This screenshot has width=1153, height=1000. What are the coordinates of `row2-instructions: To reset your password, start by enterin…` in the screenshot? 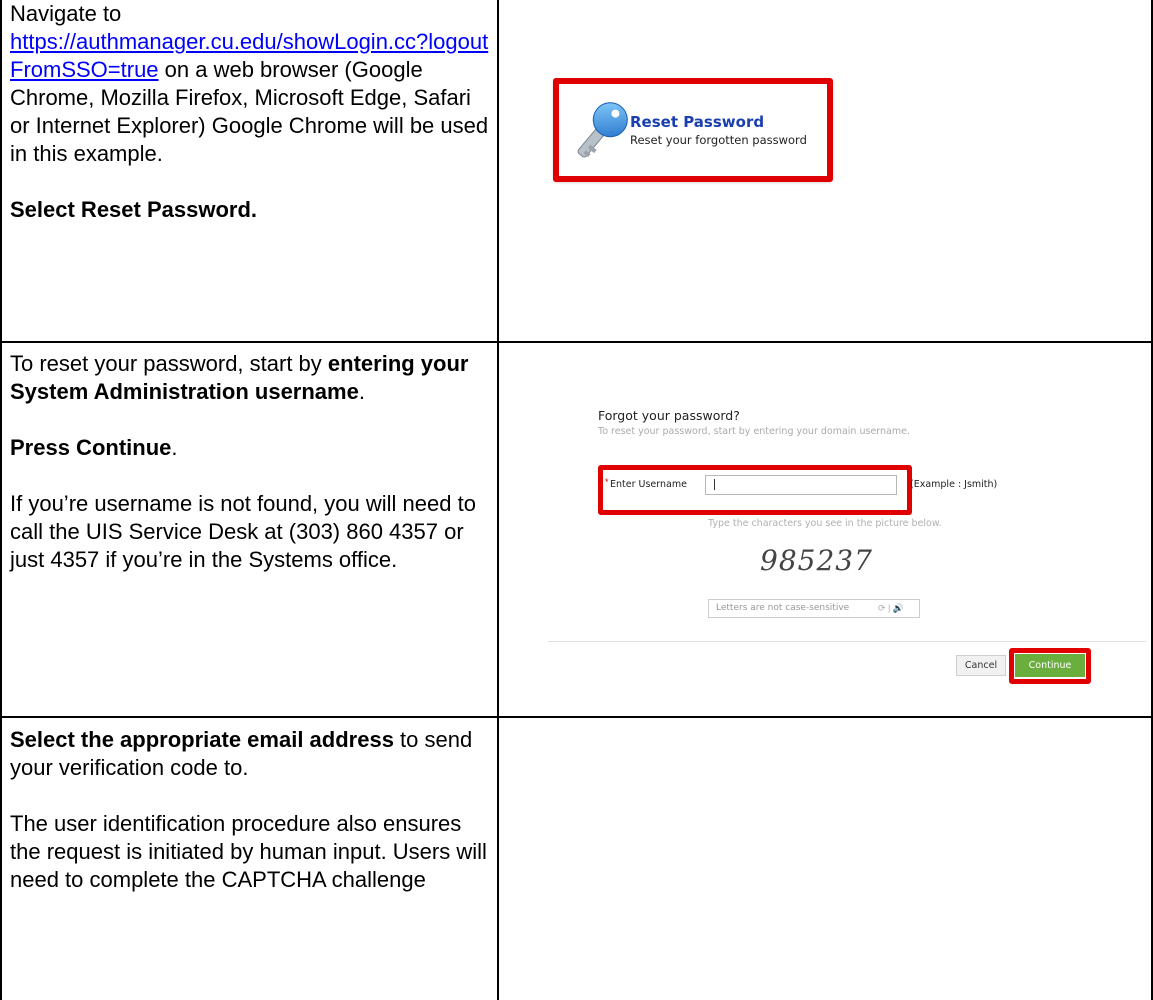 It's located at (250, 462).